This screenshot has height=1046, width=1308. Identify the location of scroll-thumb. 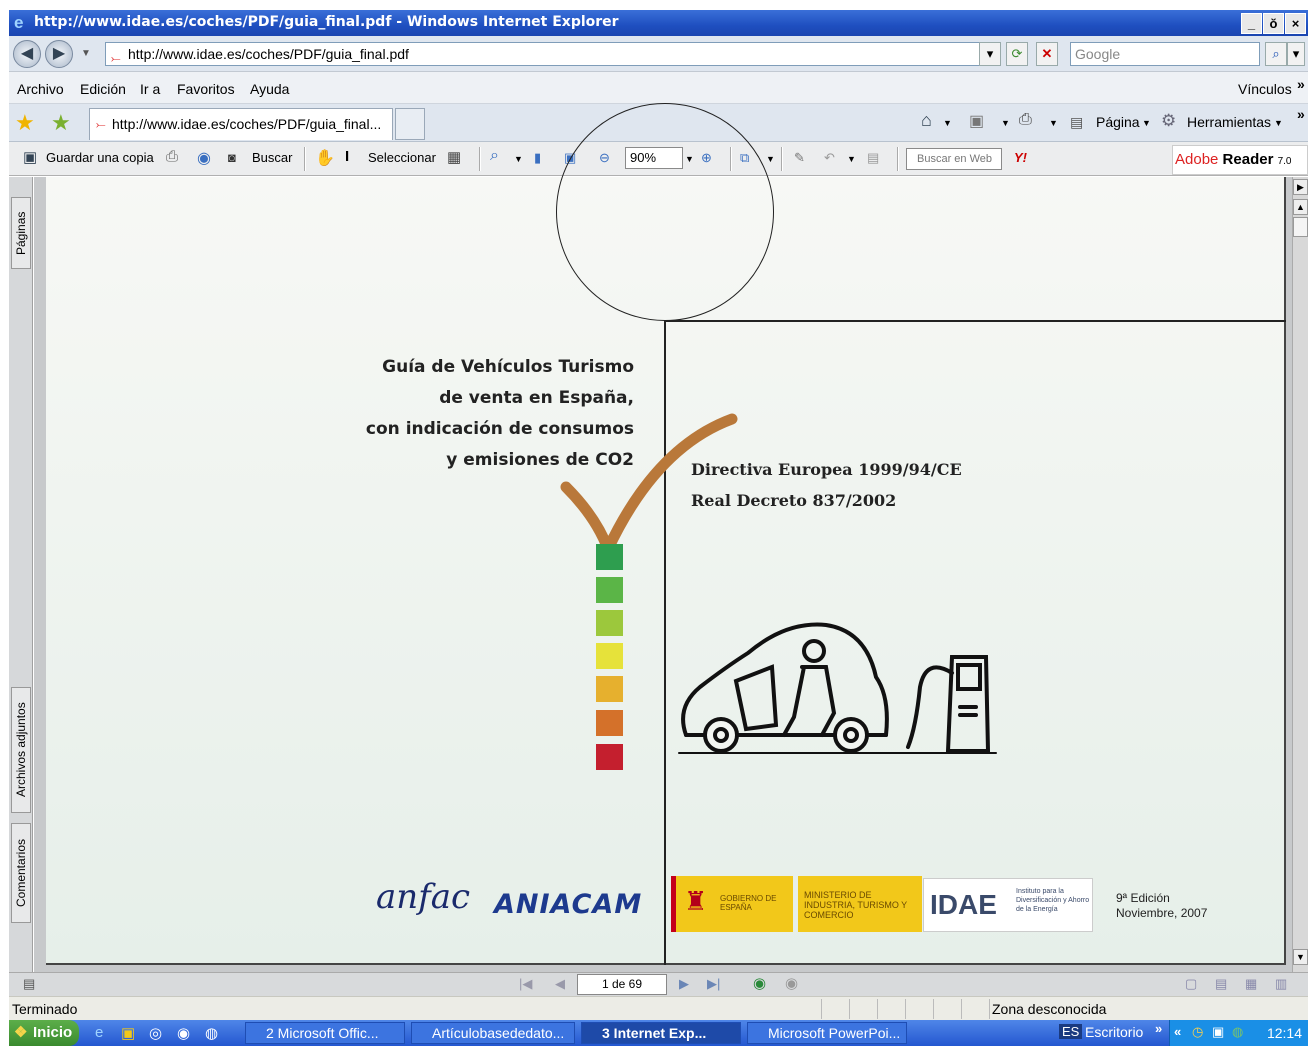
(1300, 227).